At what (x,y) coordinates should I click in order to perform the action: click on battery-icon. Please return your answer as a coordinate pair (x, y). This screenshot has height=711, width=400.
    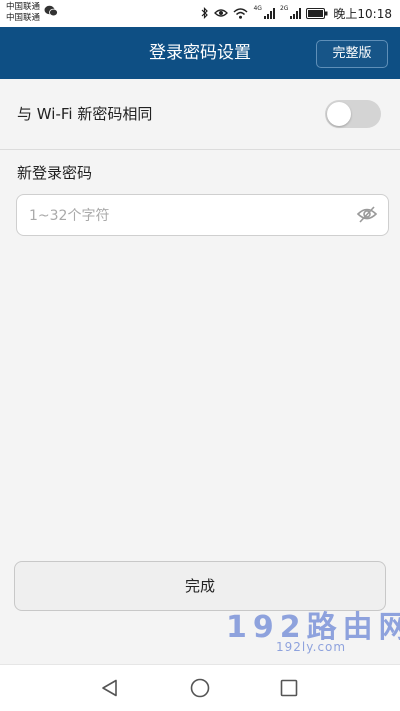
    Looking at the image, I should click on (317, 13).